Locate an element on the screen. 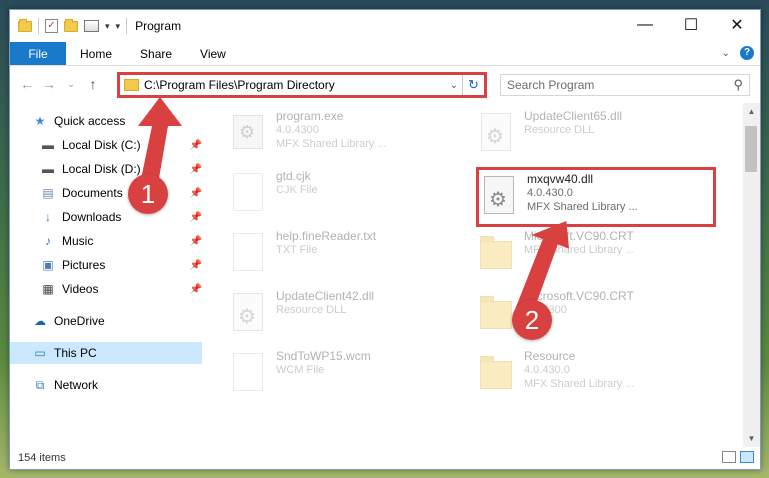  file-item: SndToWP15.wcm WCM File is located at coordinates (350, 375).